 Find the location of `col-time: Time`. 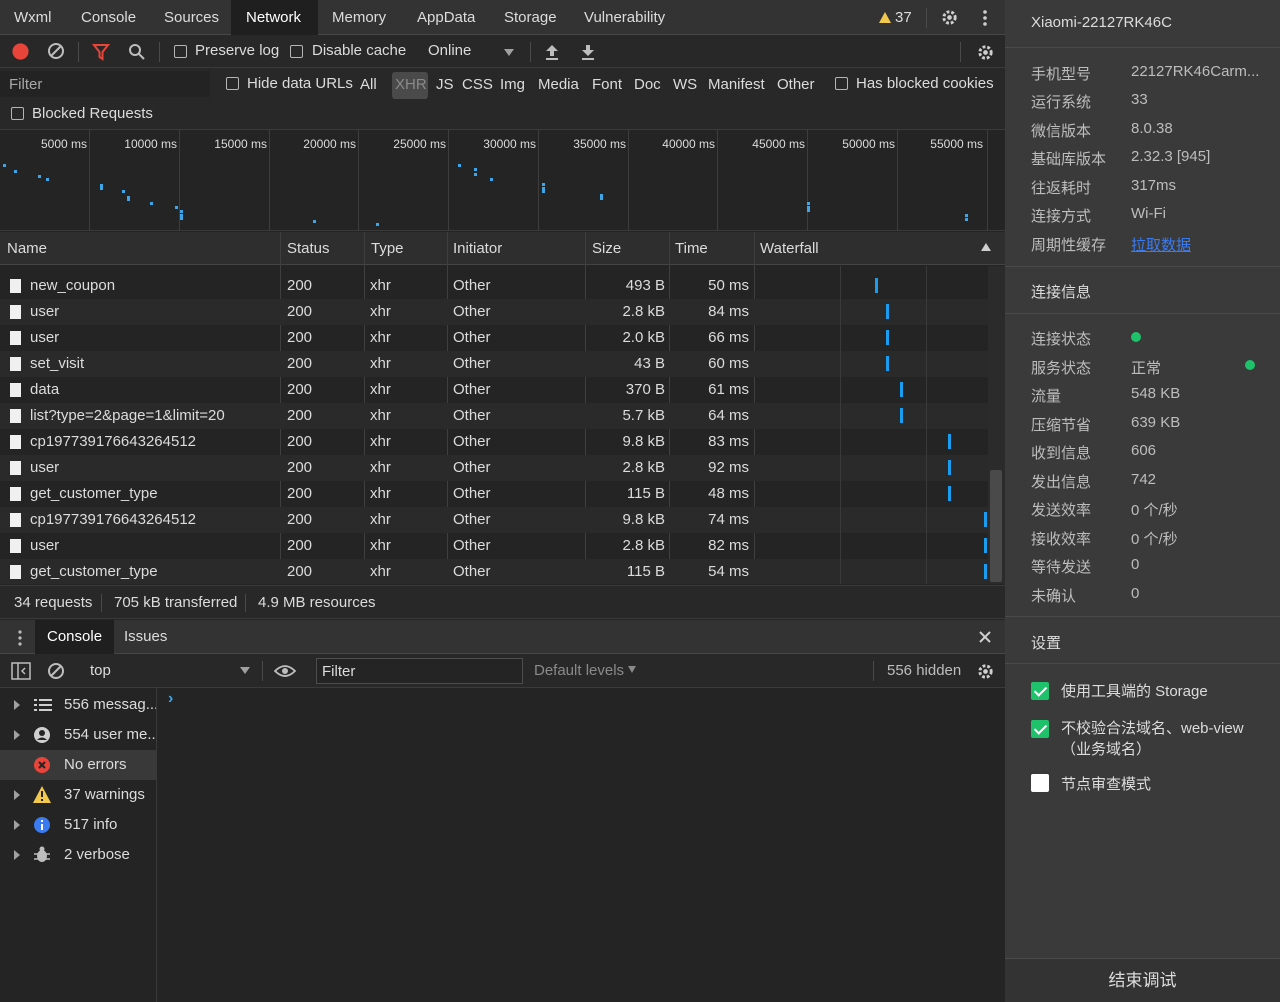

col-time: Time is located at coordinates (691, 248).